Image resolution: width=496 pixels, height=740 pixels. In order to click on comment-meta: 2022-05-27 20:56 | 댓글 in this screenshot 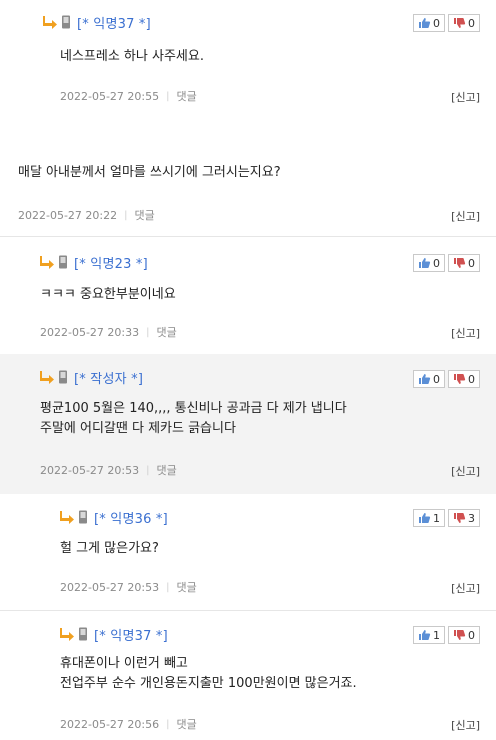, I will do `click(128, 724)`.